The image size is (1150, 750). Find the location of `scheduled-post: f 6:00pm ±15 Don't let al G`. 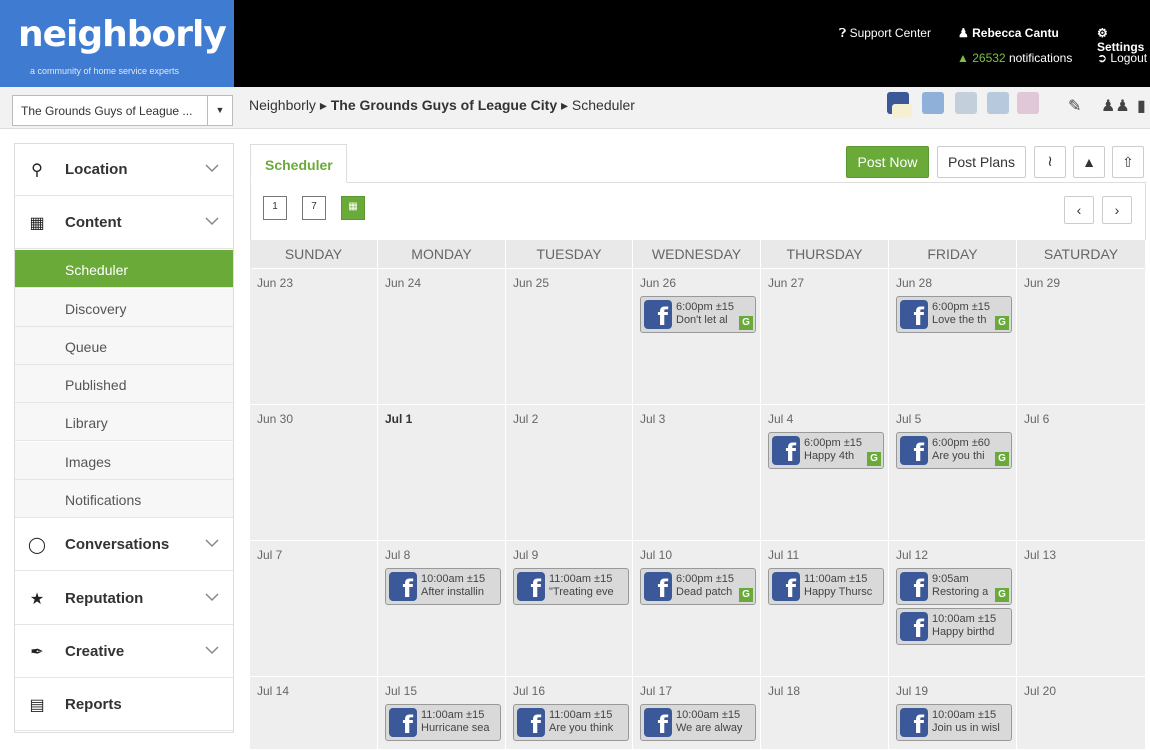

scheduled-post: f 6:00pm ±15 Don't let al G is located at coordinates (698, 314).